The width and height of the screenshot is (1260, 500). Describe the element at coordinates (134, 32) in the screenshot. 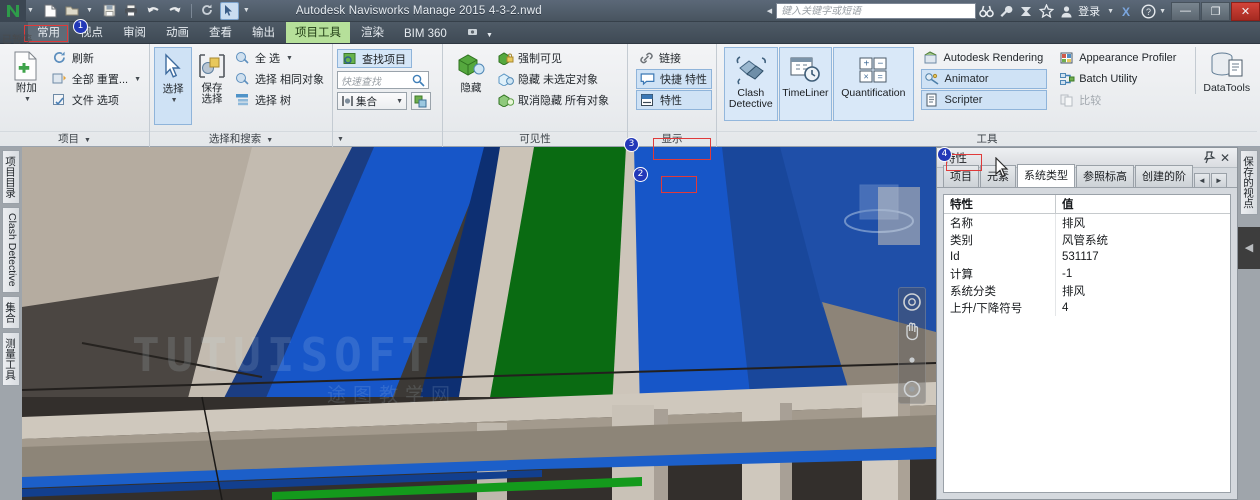

I see `tab-shenyue: 审阅` at that location.